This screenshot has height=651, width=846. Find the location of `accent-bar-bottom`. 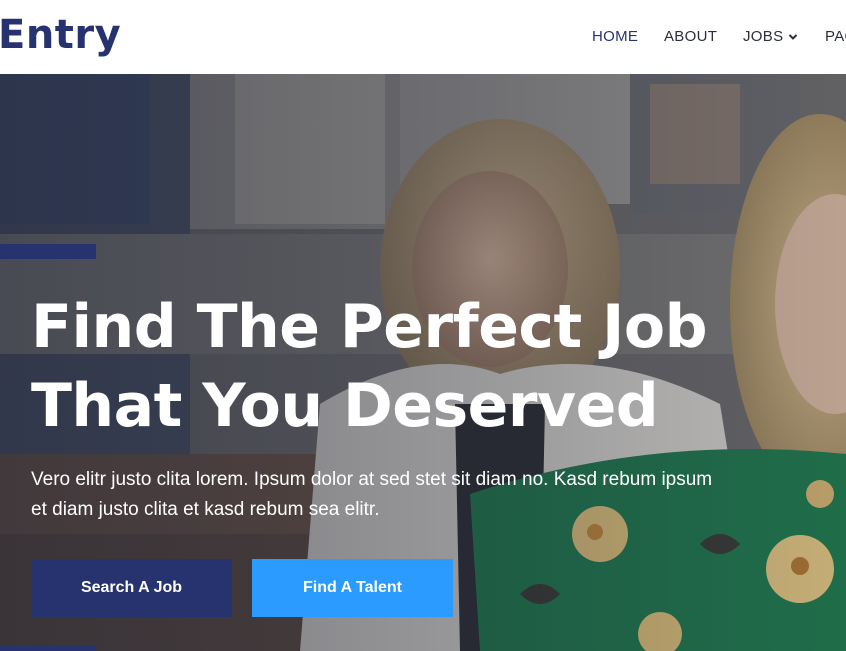

accent-bar-bottom is located at coordinates (48, 648).